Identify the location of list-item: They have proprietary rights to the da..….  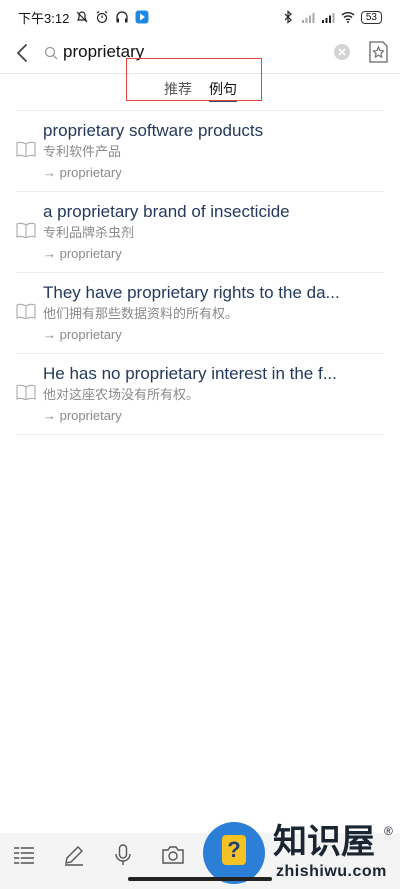
(200, 313).